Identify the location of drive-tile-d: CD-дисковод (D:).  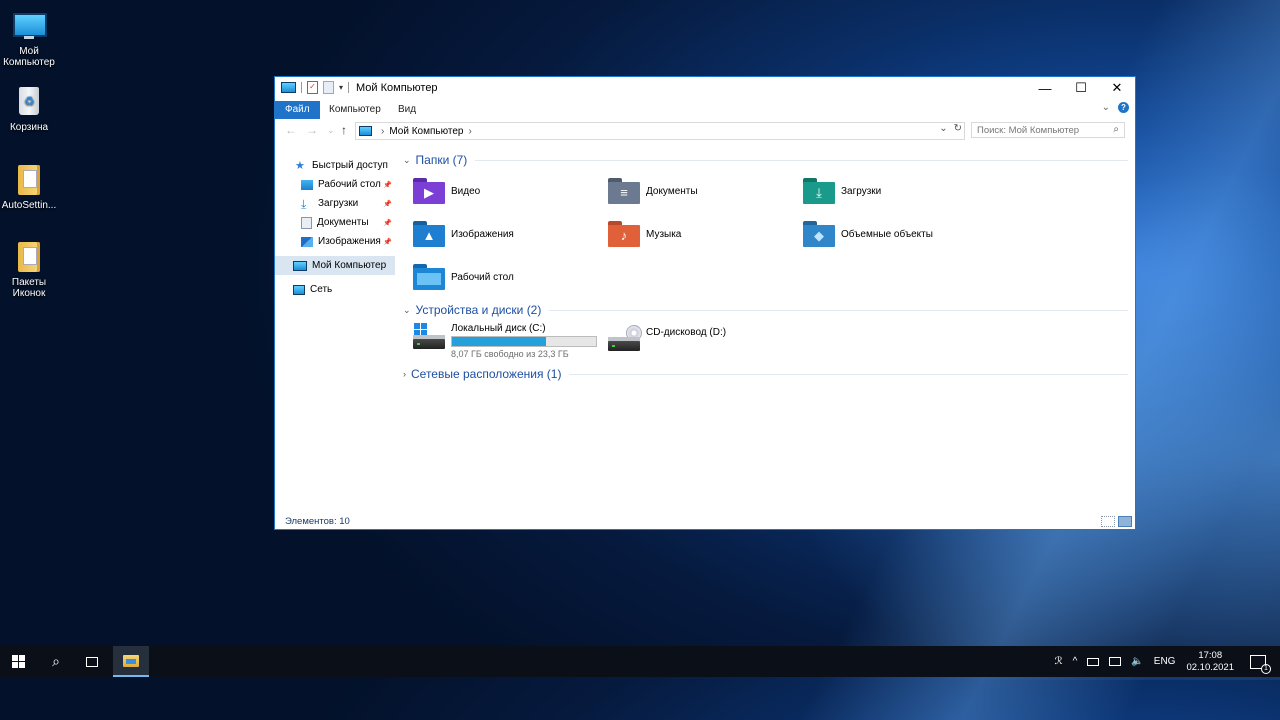
(667, 340).